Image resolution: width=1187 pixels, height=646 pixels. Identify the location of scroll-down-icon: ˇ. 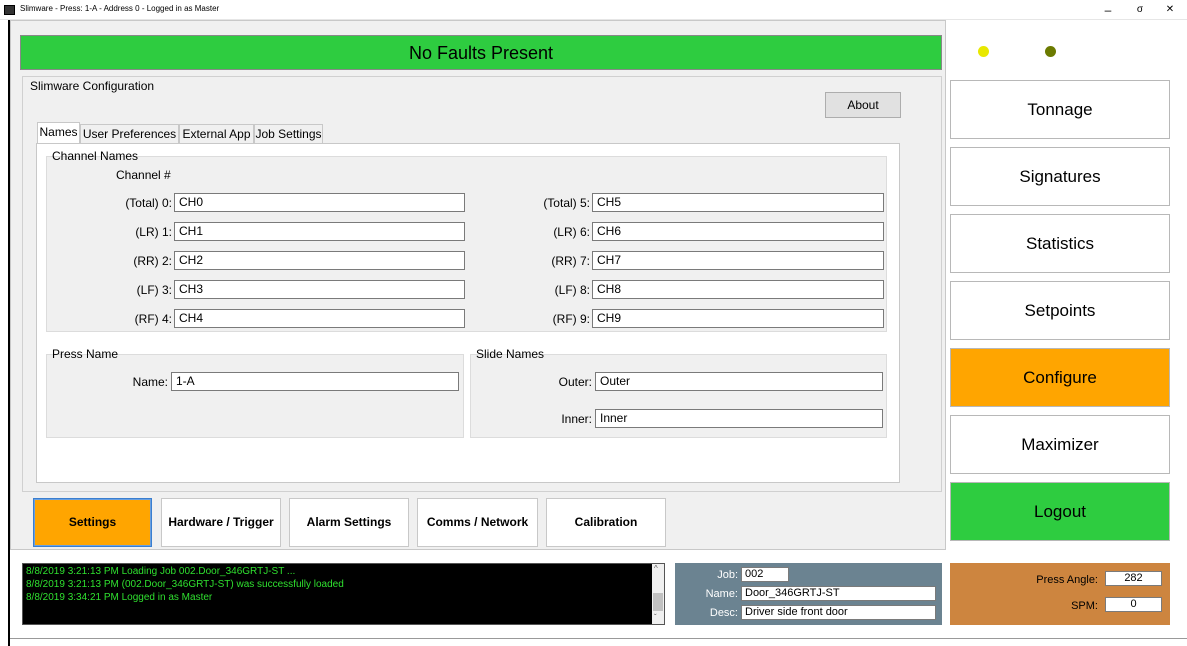
(655, 617).